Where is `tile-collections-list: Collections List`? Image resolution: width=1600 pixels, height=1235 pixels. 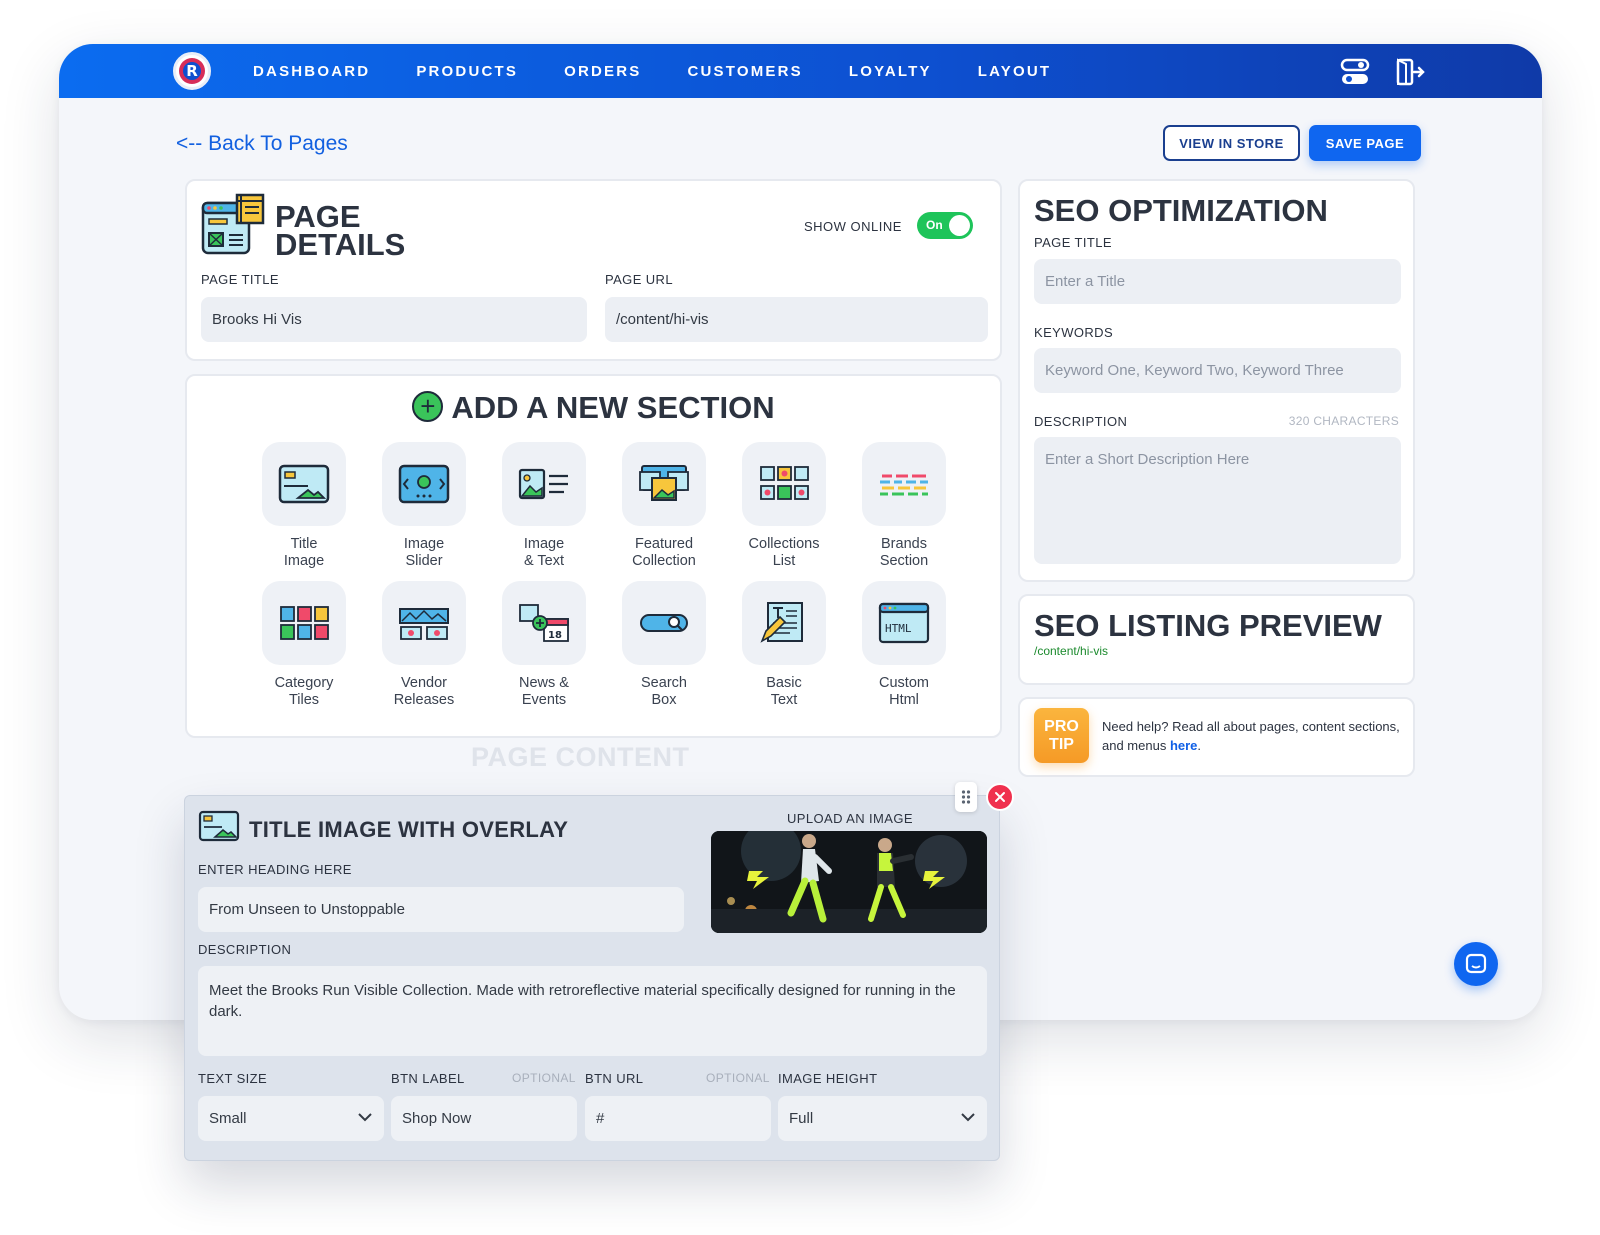 tile-collections-list: Collections List is located at coordinates (784, 506).